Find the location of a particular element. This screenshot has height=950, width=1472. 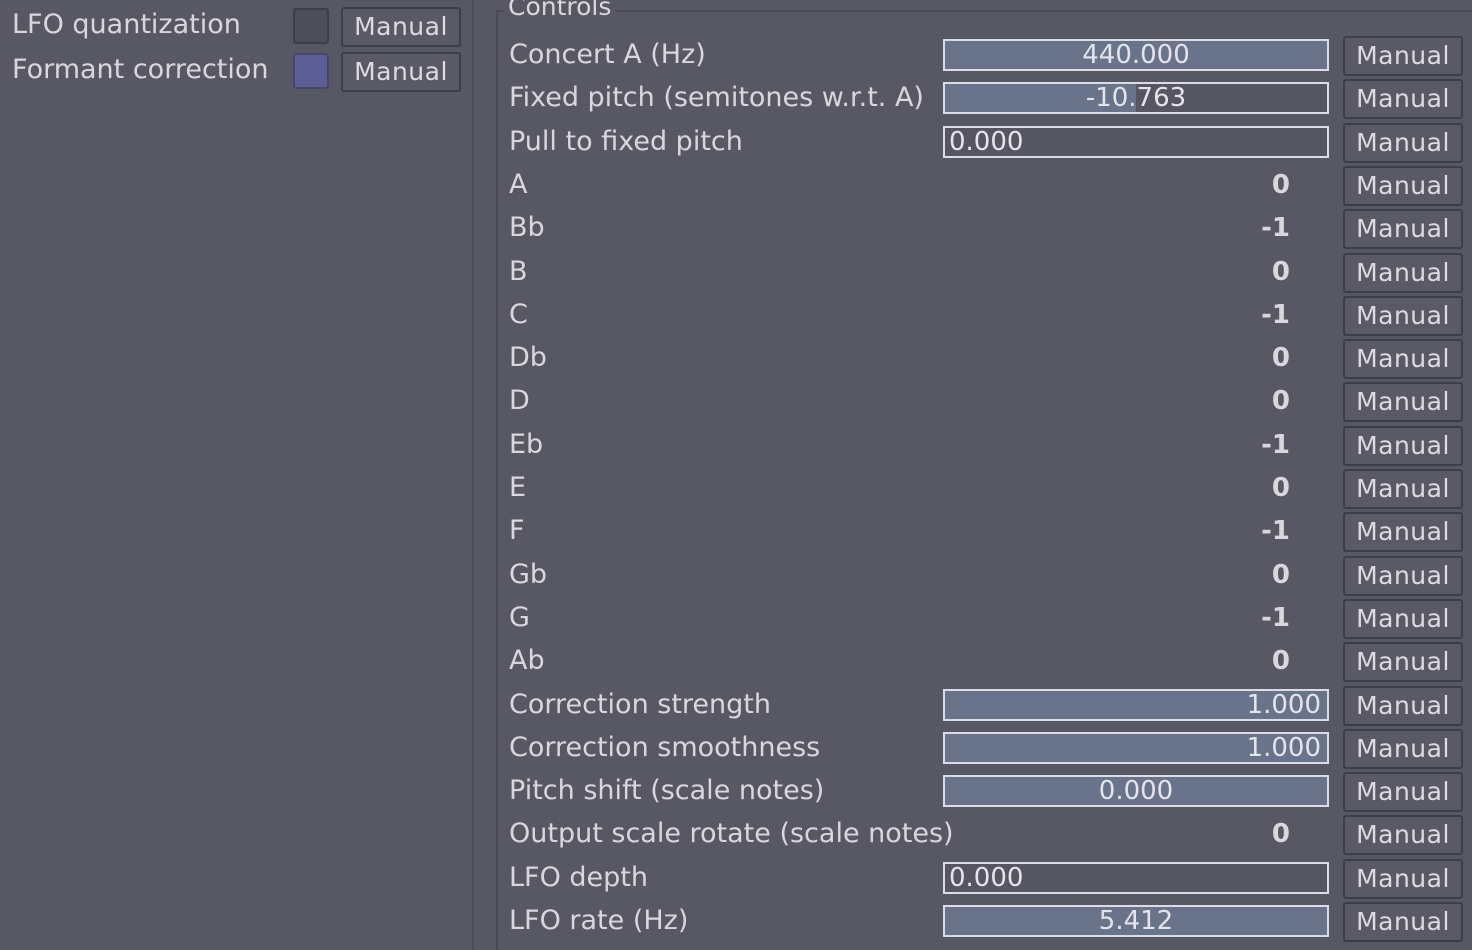

control-label: Correction strength is located at coordinates (640, 704).